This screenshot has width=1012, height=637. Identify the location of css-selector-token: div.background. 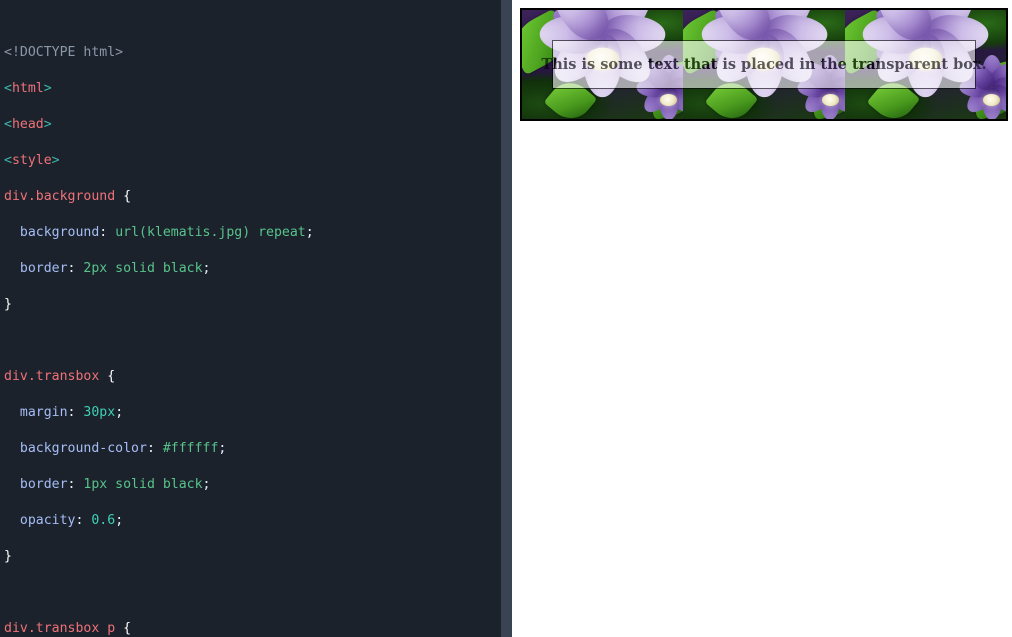
(60, 196).